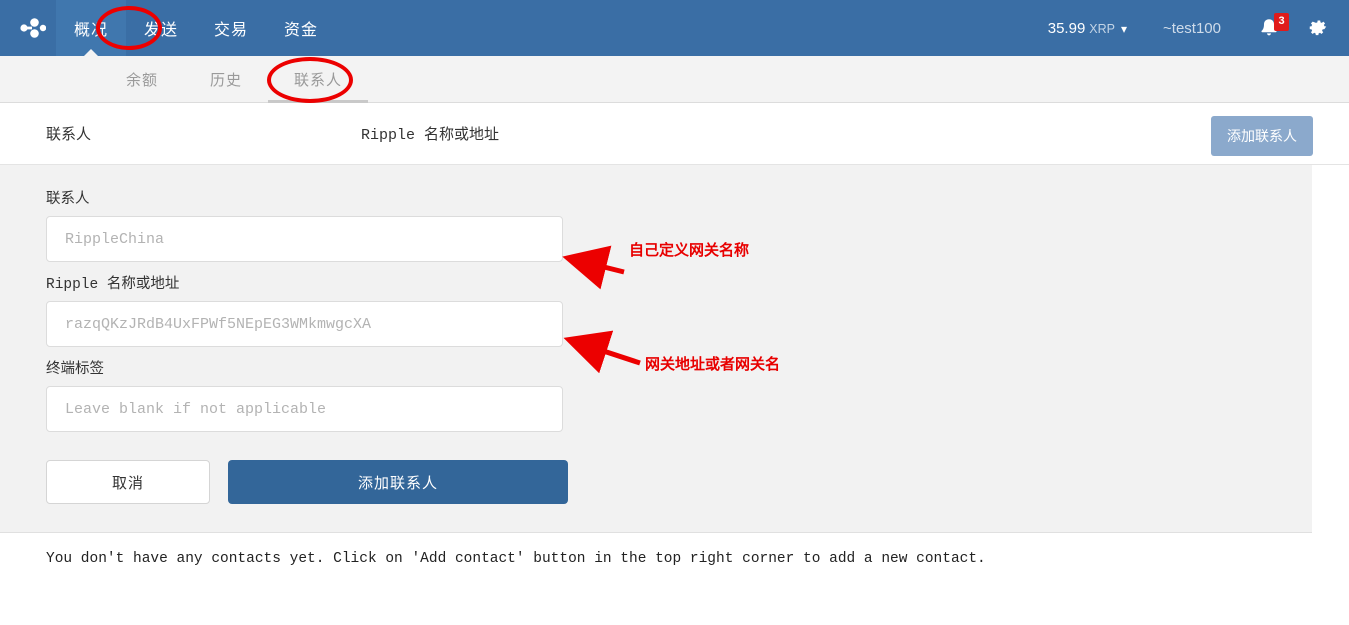 This screenshot has height=625, width=1349. I want to click on balance-dropdown: 35.99 XRP ▾, so click(1087, 28).